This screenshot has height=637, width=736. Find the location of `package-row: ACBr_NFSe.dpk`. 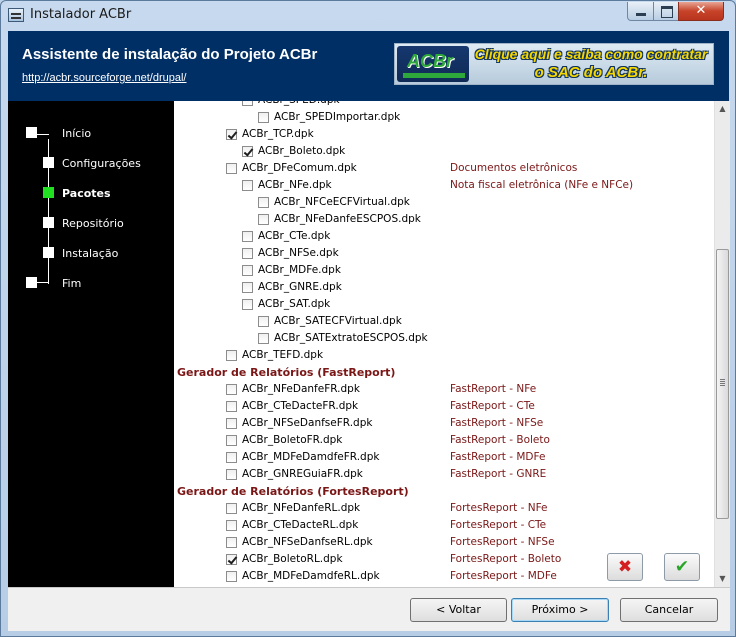

package-row: ACBr_NFSe.dpk is located at coordinates (434, 254).